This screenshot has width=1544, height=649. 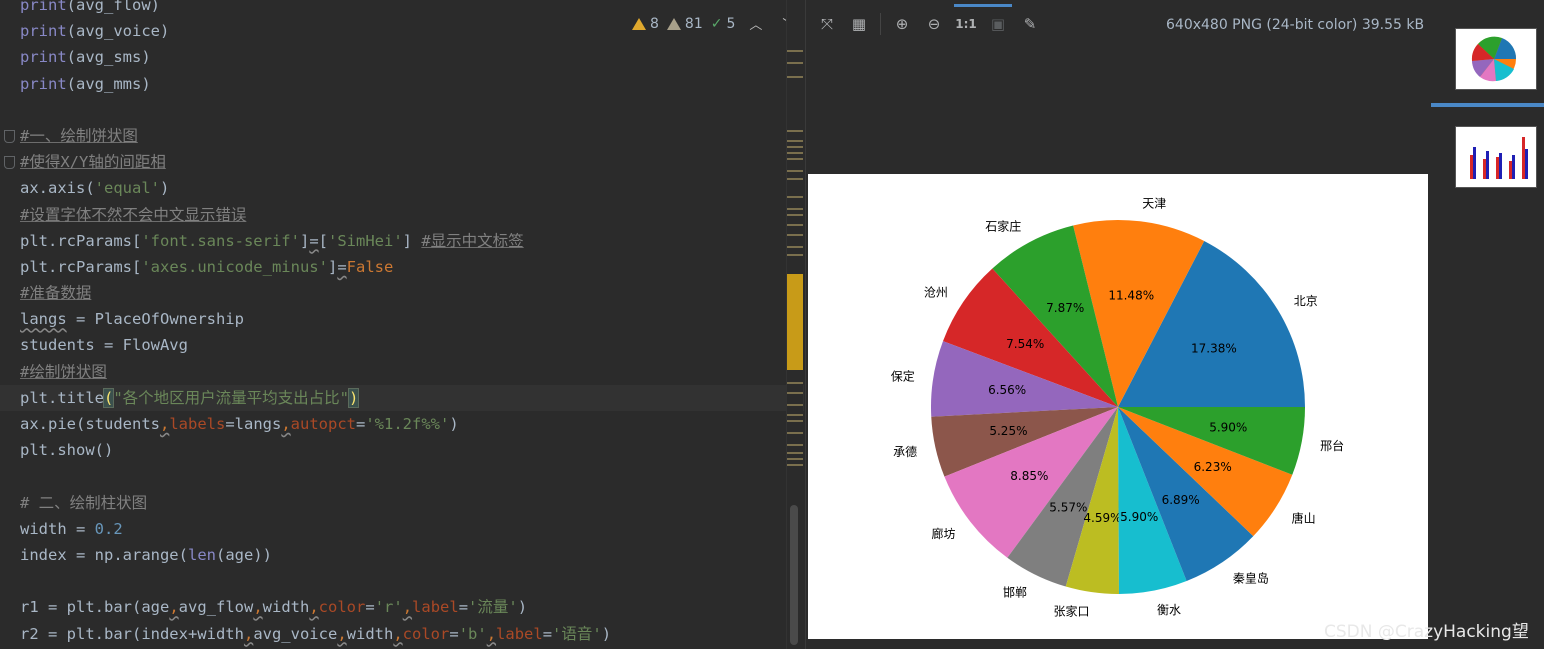 I want to click on pie-pct-label: 6.56%, so click(x=1007, y=390).